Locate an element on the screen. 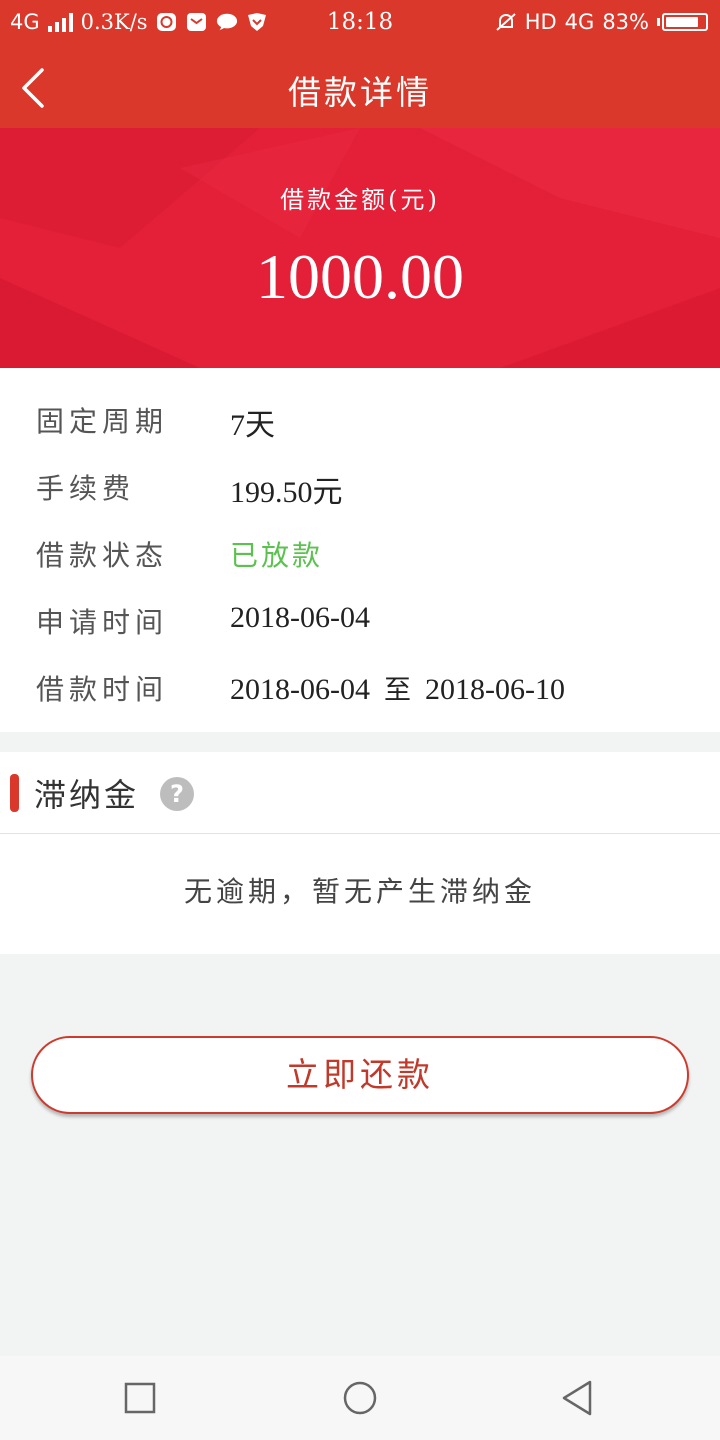 The image size is (720, 1440). detail-label: 申请时间 is located at coordinates (102, 622).